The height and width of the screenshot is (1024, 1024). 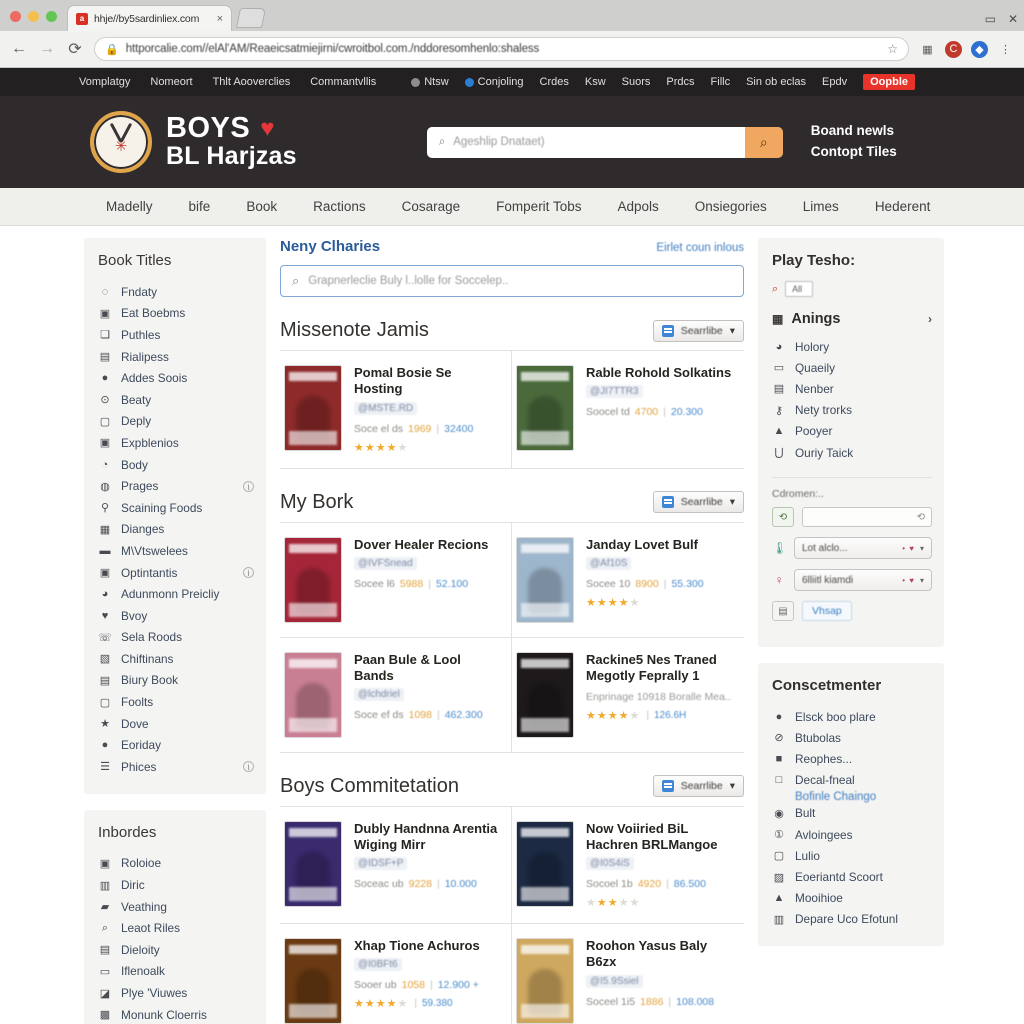 What do you see at coordinates (930, 319) in the screenshot?
I see `chevron-right-icon: ›` at bounding box center [930, 319].